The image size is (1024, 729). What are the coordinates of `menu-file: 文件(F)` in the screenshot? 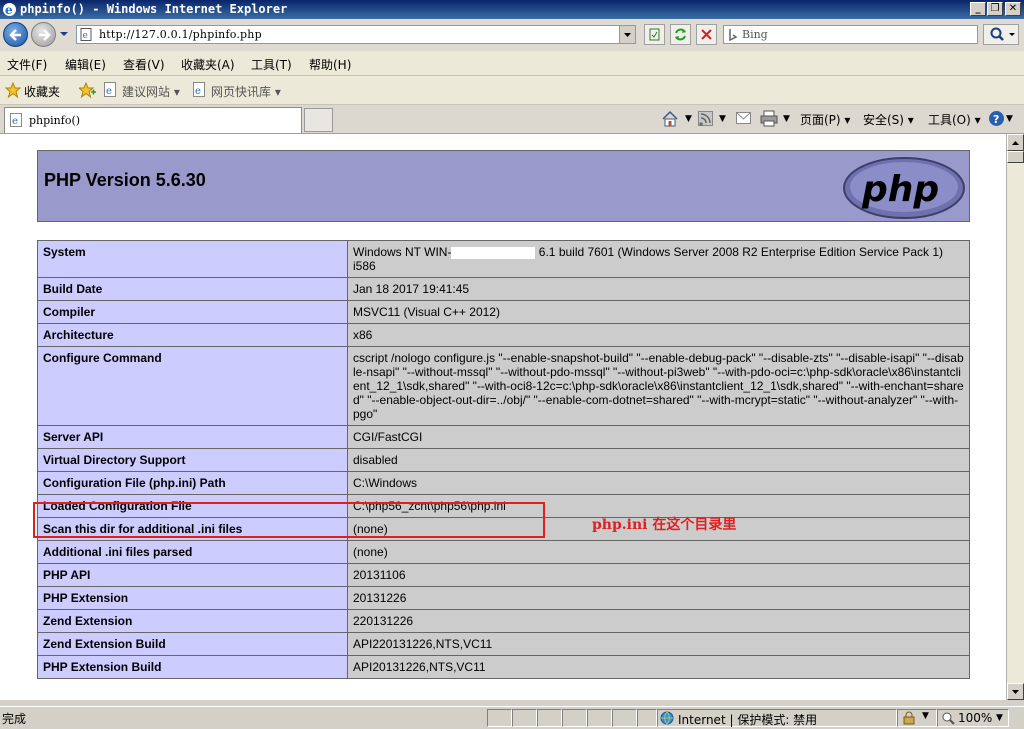 It's located at (27, 64).